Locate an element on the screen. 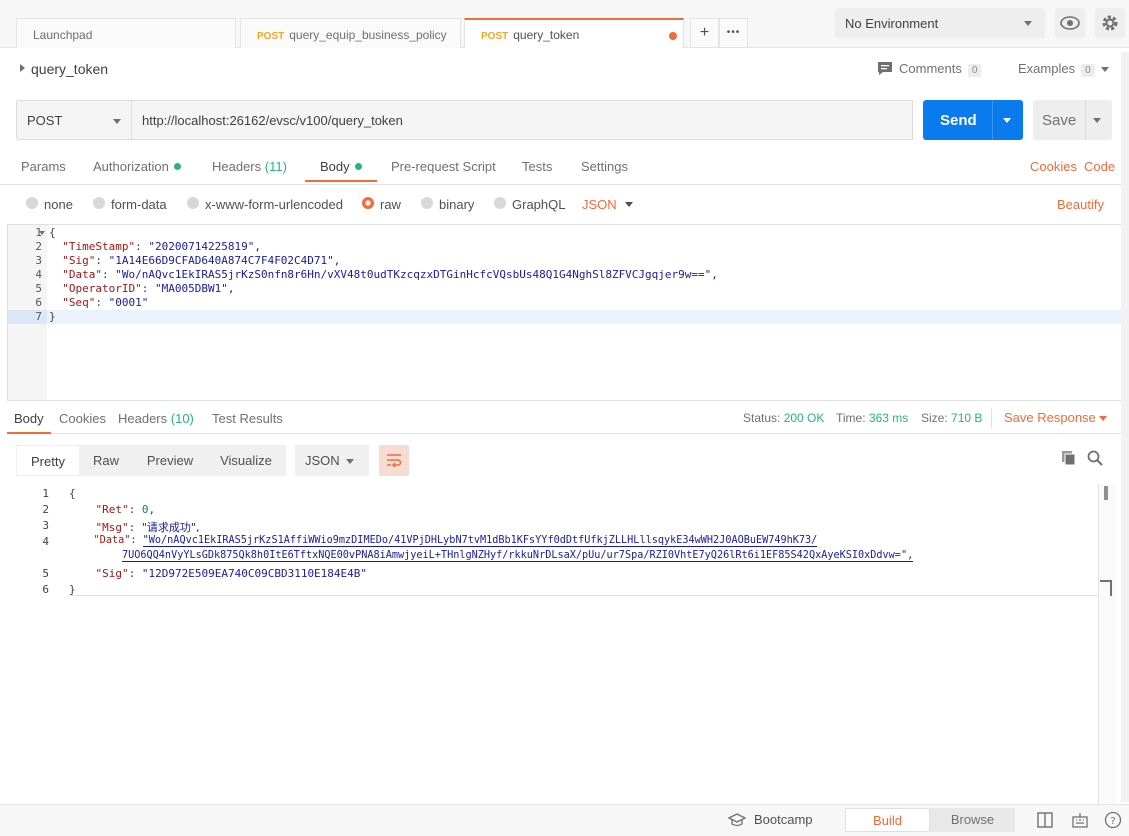 Image resolution: width=1129 pixels, height=836 pixels. tab-params: Params is located at coordinates (43, 166).